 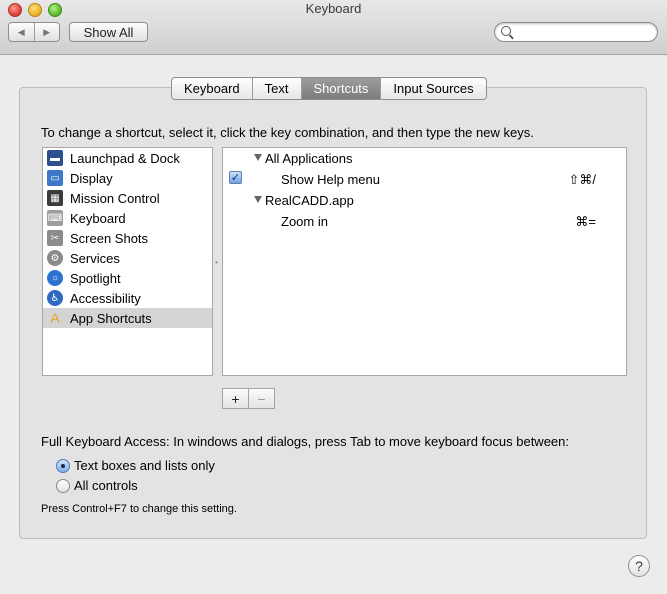 What do you see at coordinates (585, 222) in the screenshot?
I see `shortcut-keys: ⌘=` at bounding box center [585, 222].